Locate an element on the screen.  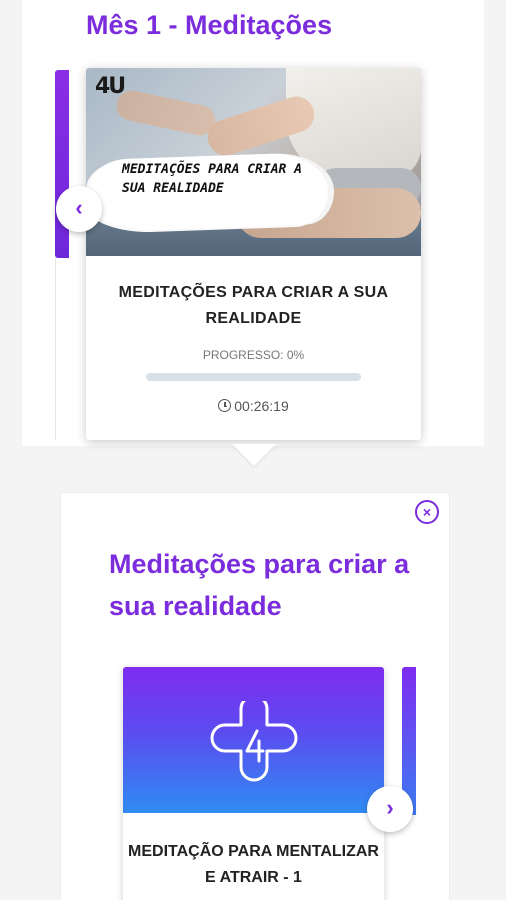
thumbnail-arm-left is located at coordinates (166, 113).